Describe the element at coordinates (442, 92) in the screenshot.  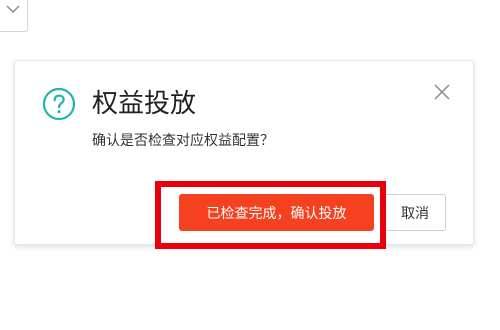
I see `close-icon` at that location.